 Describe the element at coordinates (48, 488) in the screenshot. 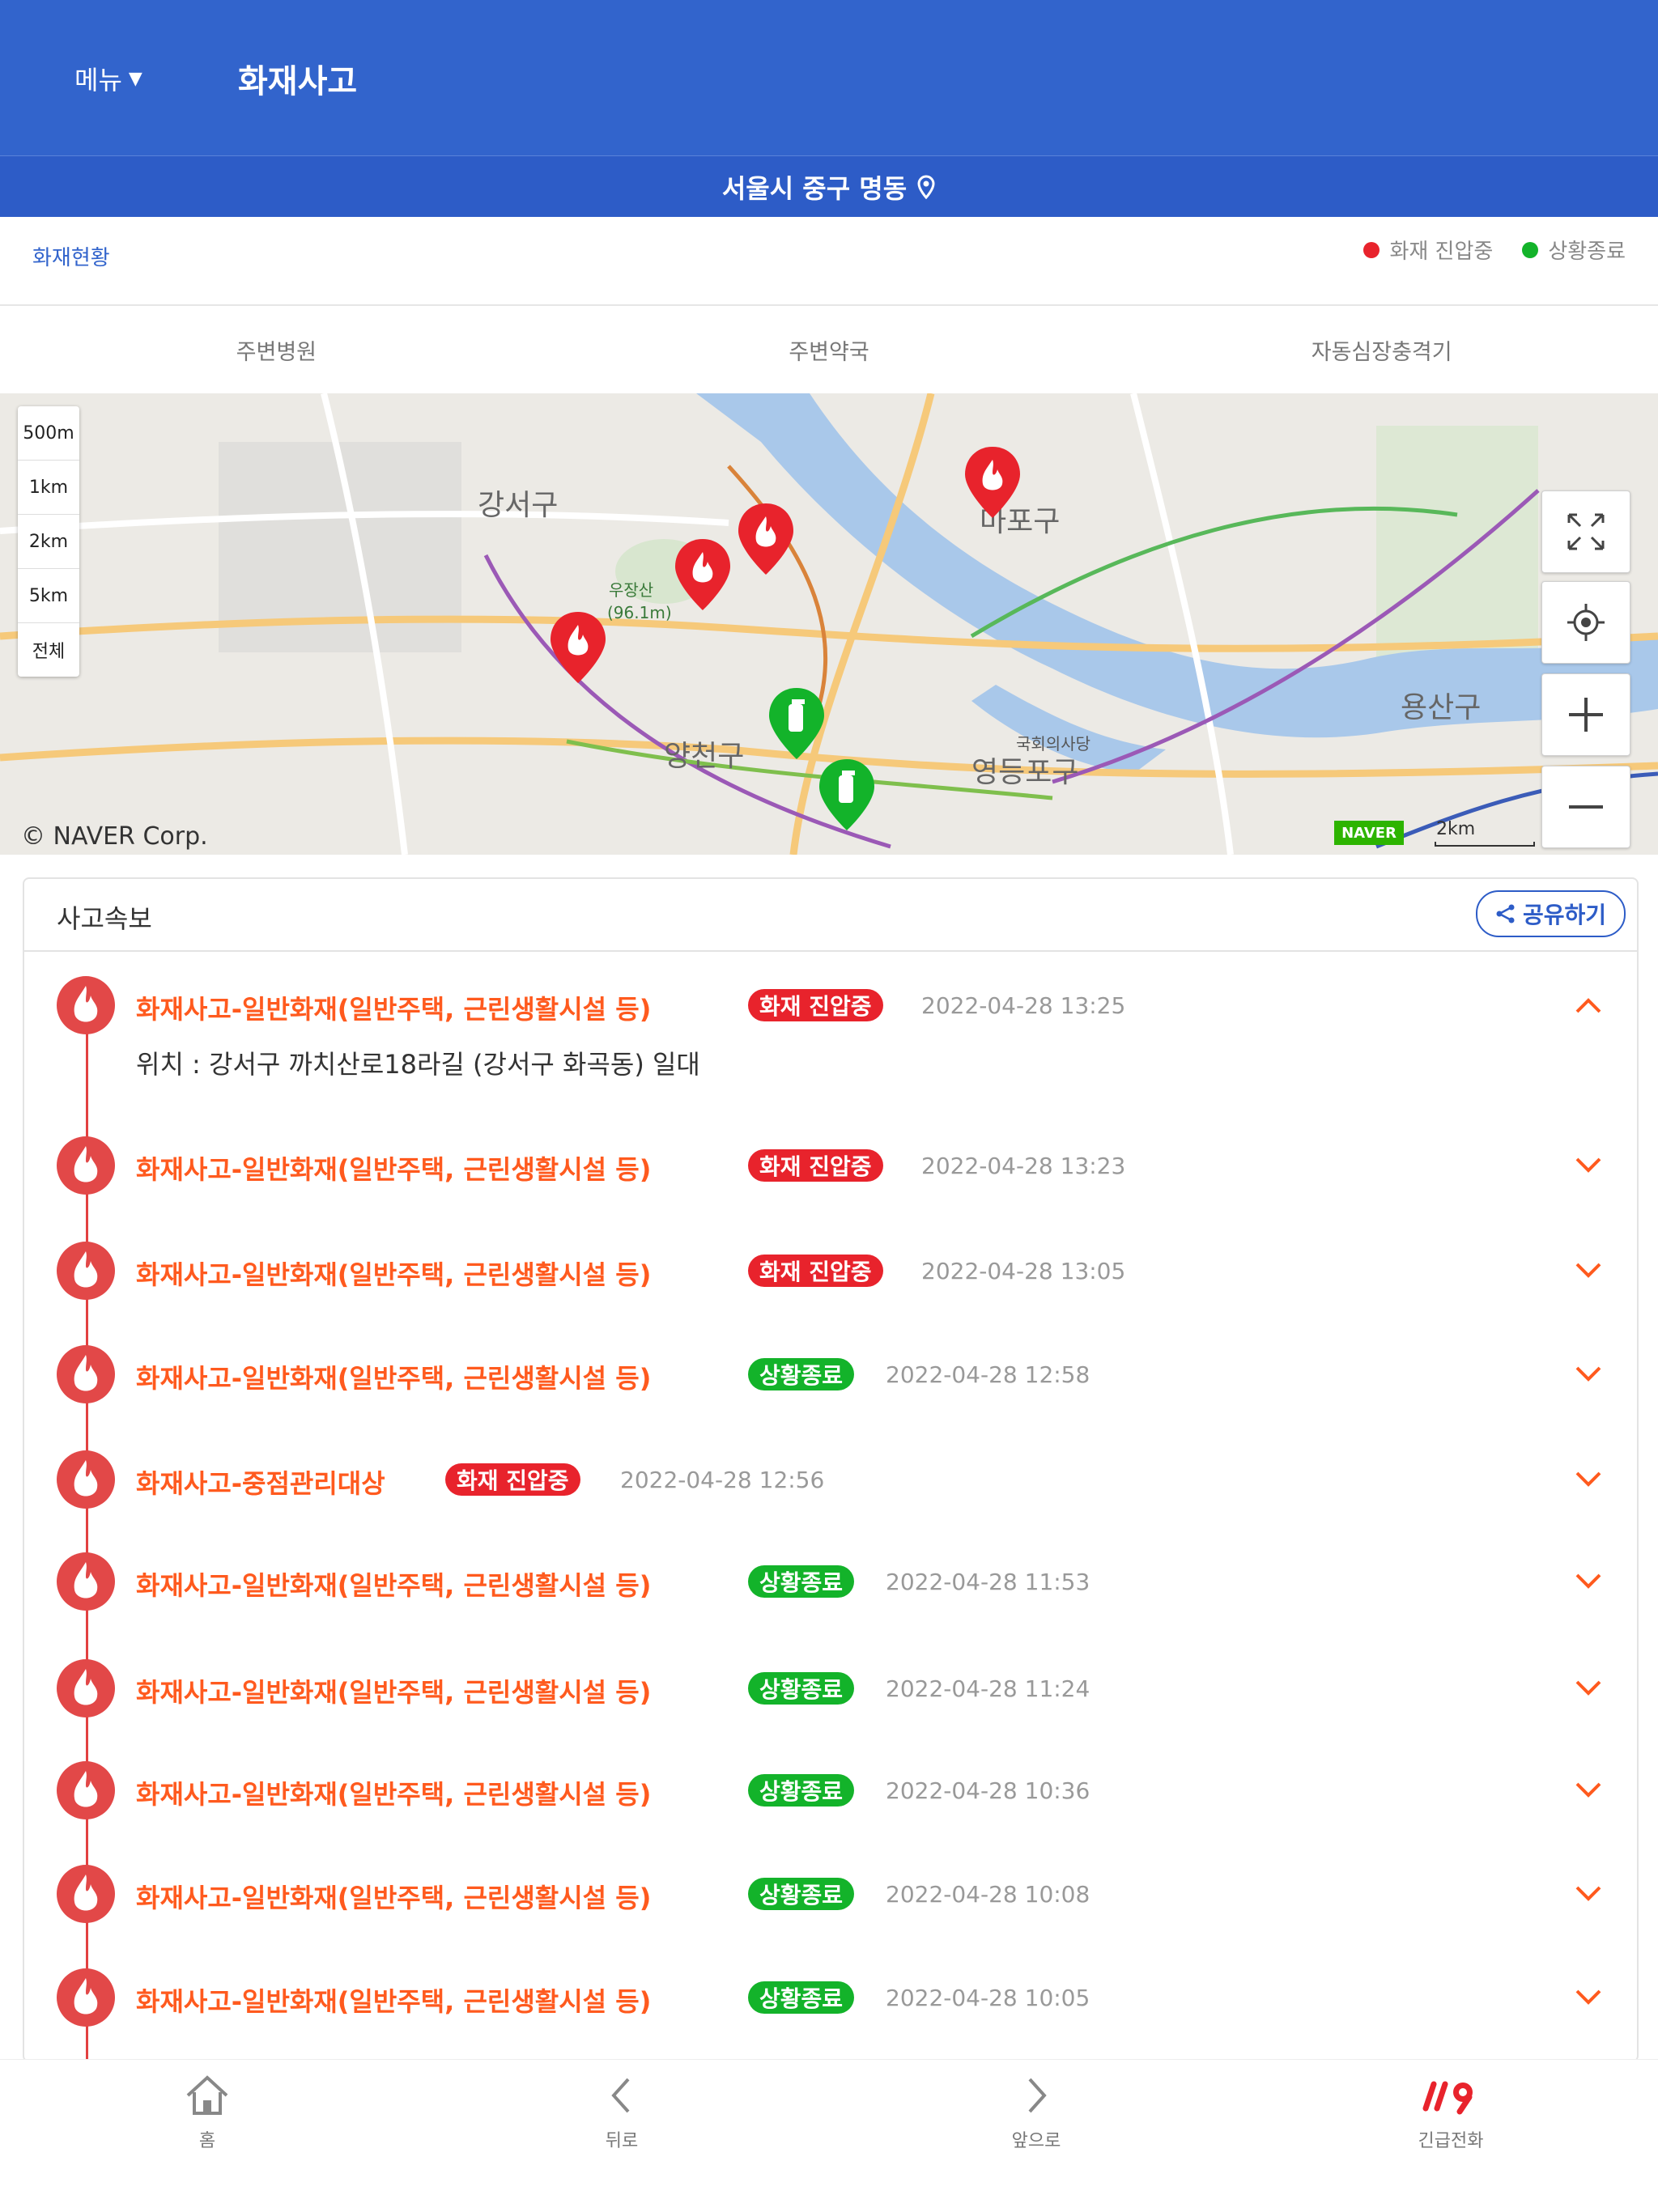

I see `scale-option-1km: 1km` at that location.